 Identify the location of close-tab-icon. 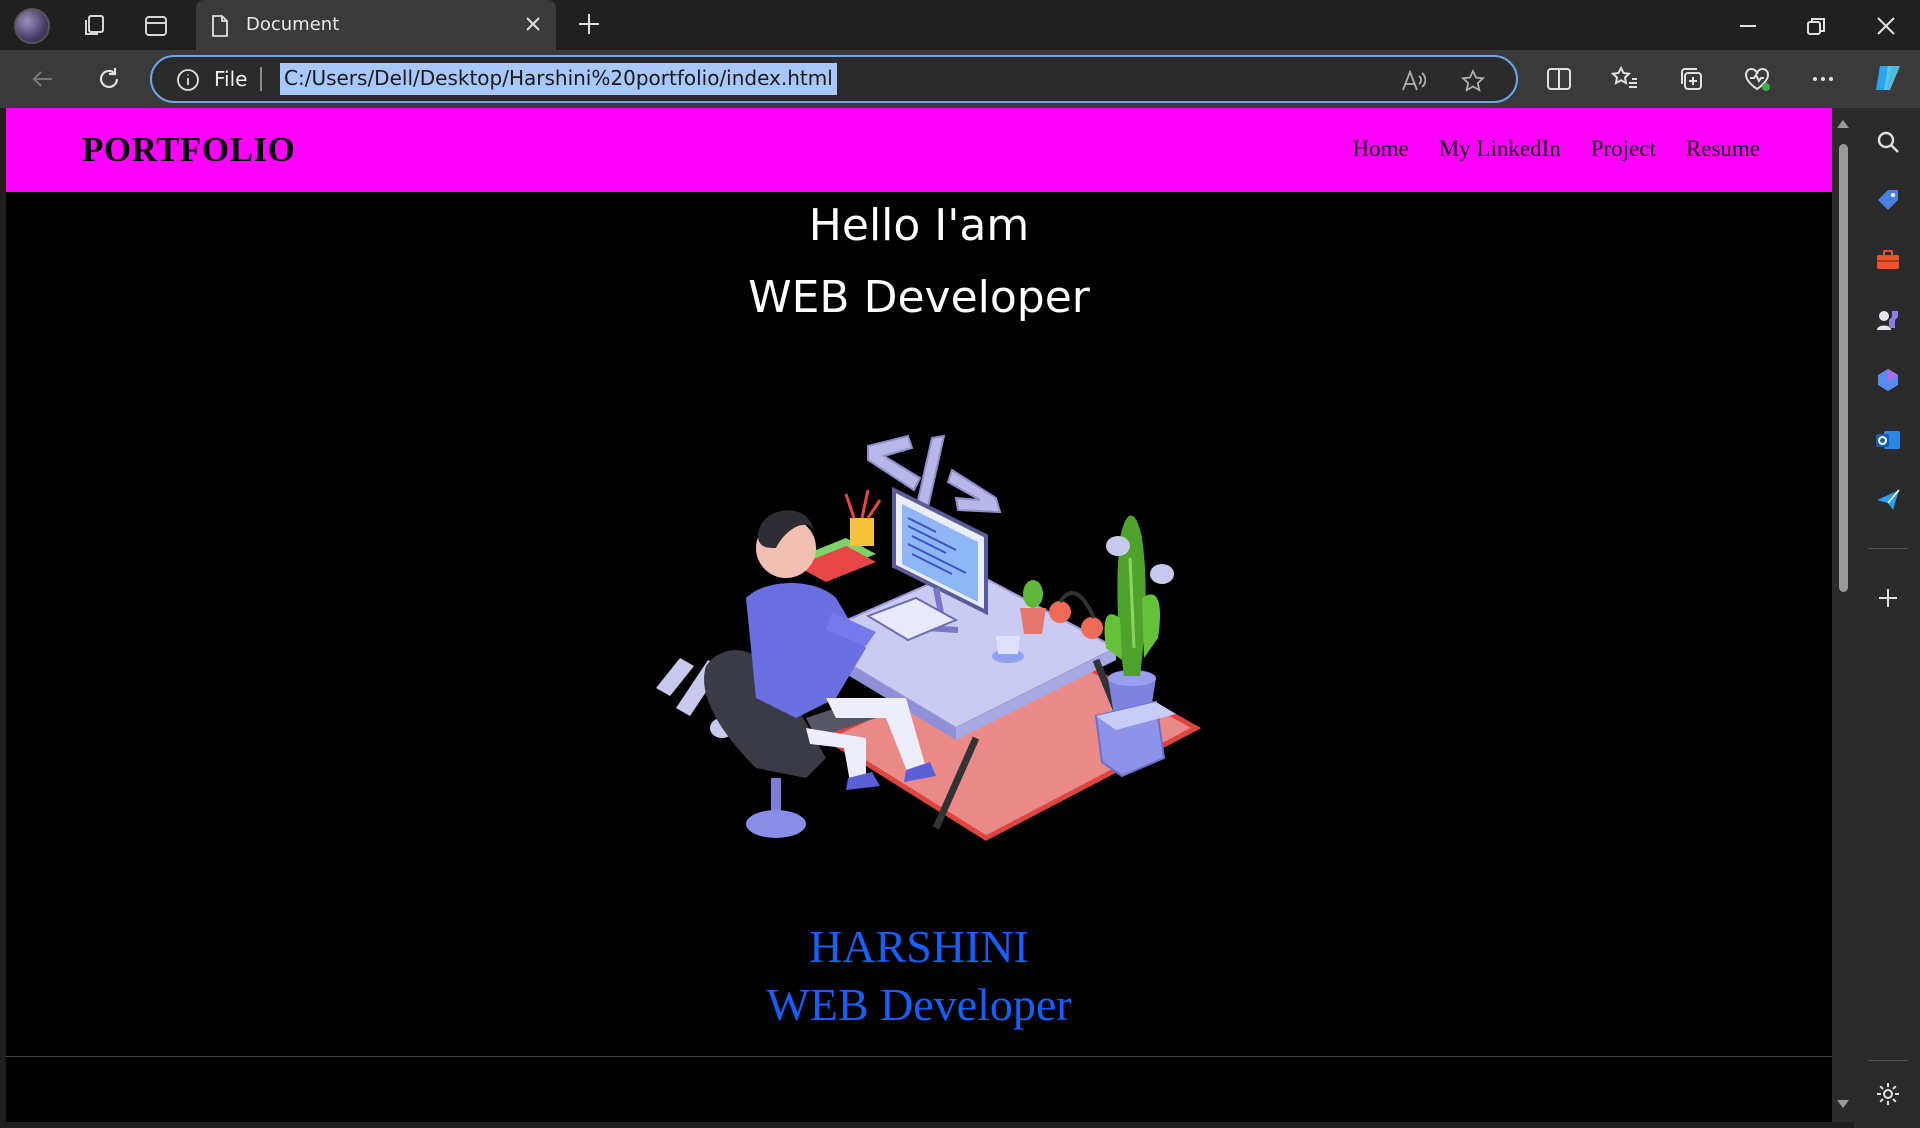
(533, 24).